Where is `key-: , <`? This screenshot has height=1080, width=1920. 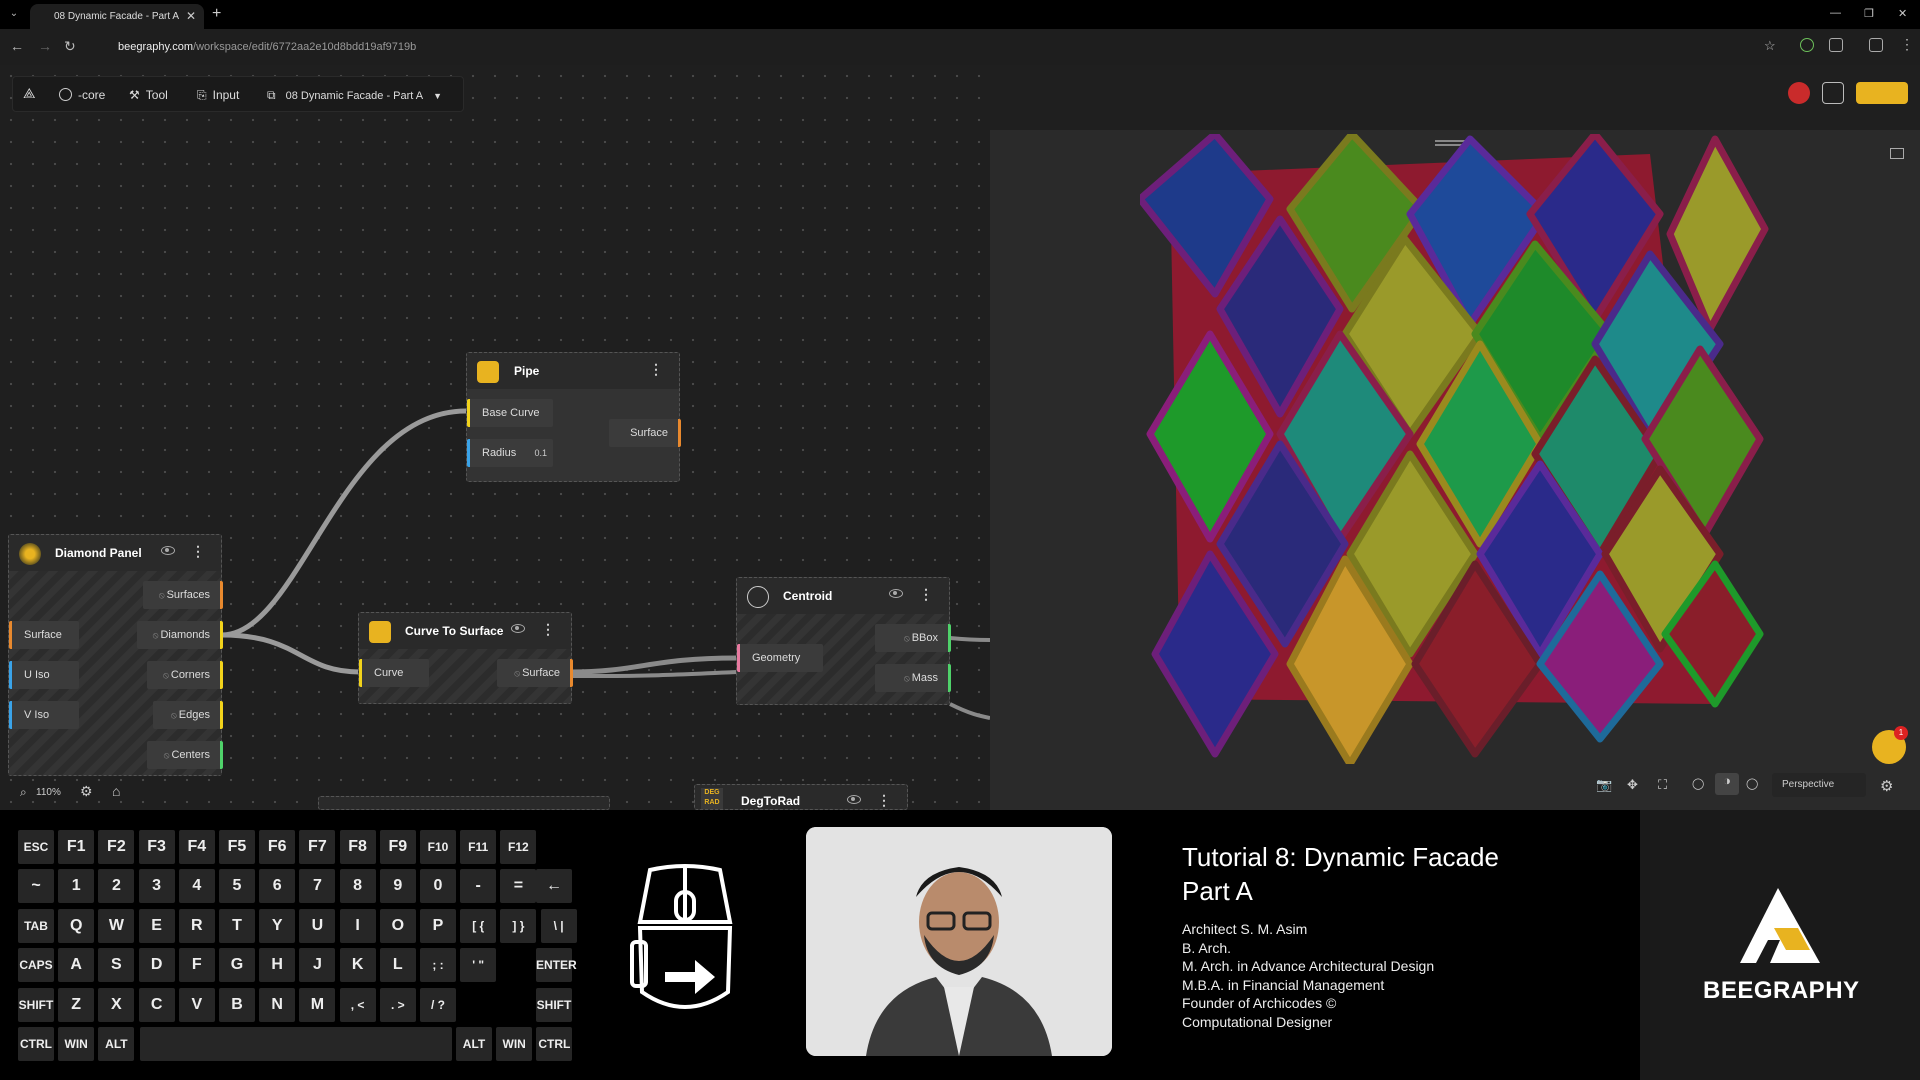 key-: , < is located at coordinates (357, 1005).